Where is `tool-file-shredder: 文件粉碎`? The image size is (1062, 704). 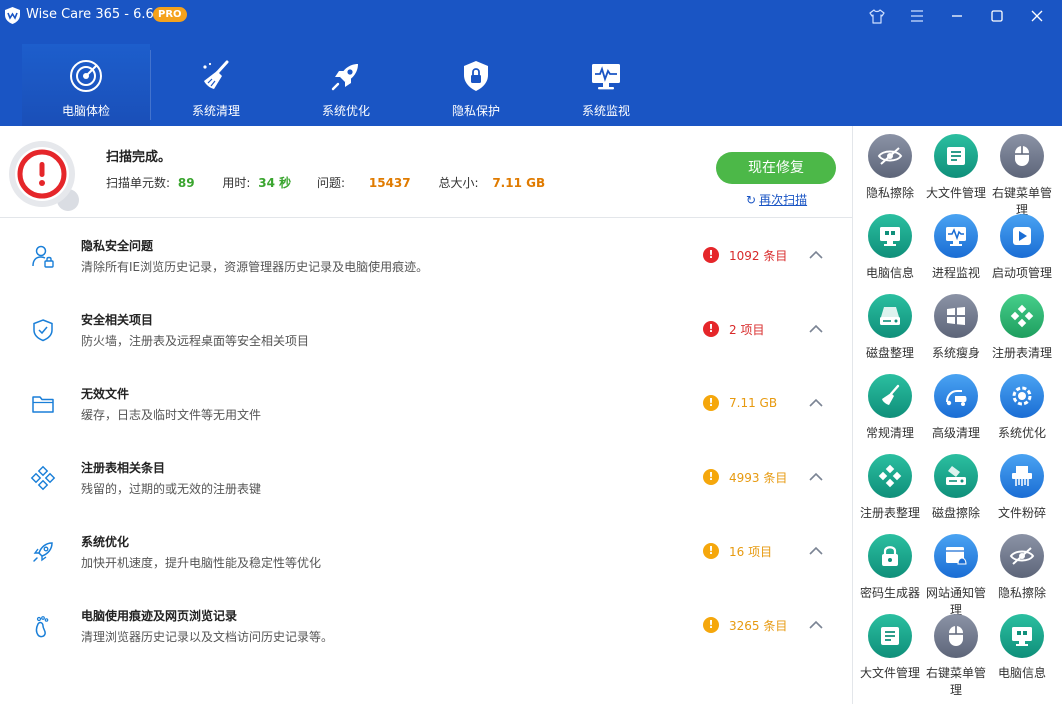 tool-file-shredder: 文件粉碎 is located at coordinates (1020, 494).